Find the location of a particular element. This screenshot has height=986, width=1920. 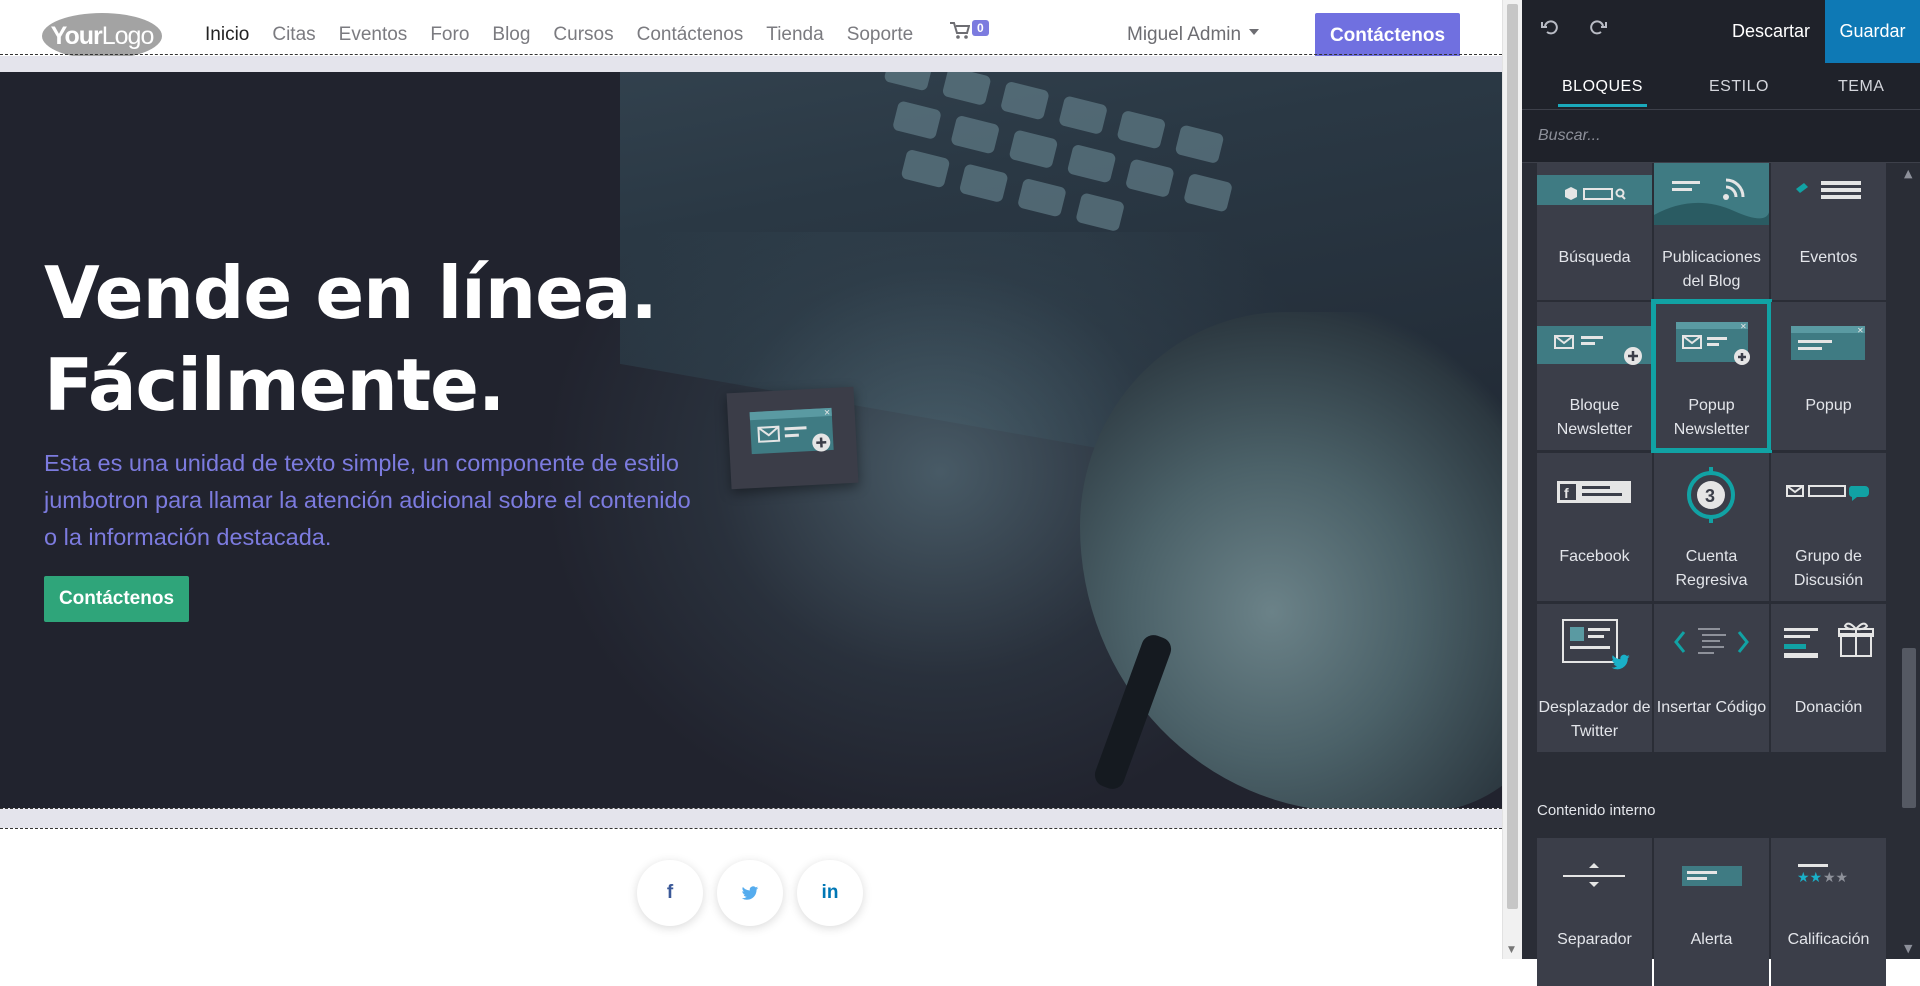

block-label: Donación is located at coordinates (1828, 707).